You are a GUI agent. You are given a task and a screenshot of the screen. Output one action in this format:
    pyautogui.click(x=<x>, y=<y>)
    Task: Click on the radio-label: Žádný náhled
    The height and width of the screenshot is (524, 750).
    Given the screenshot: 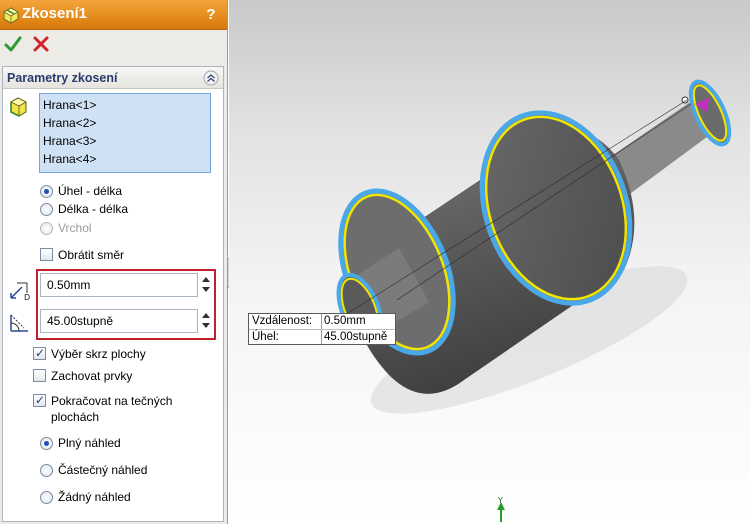 What is the action you would take?
    pyautogui.click(x=94, y=497)
    